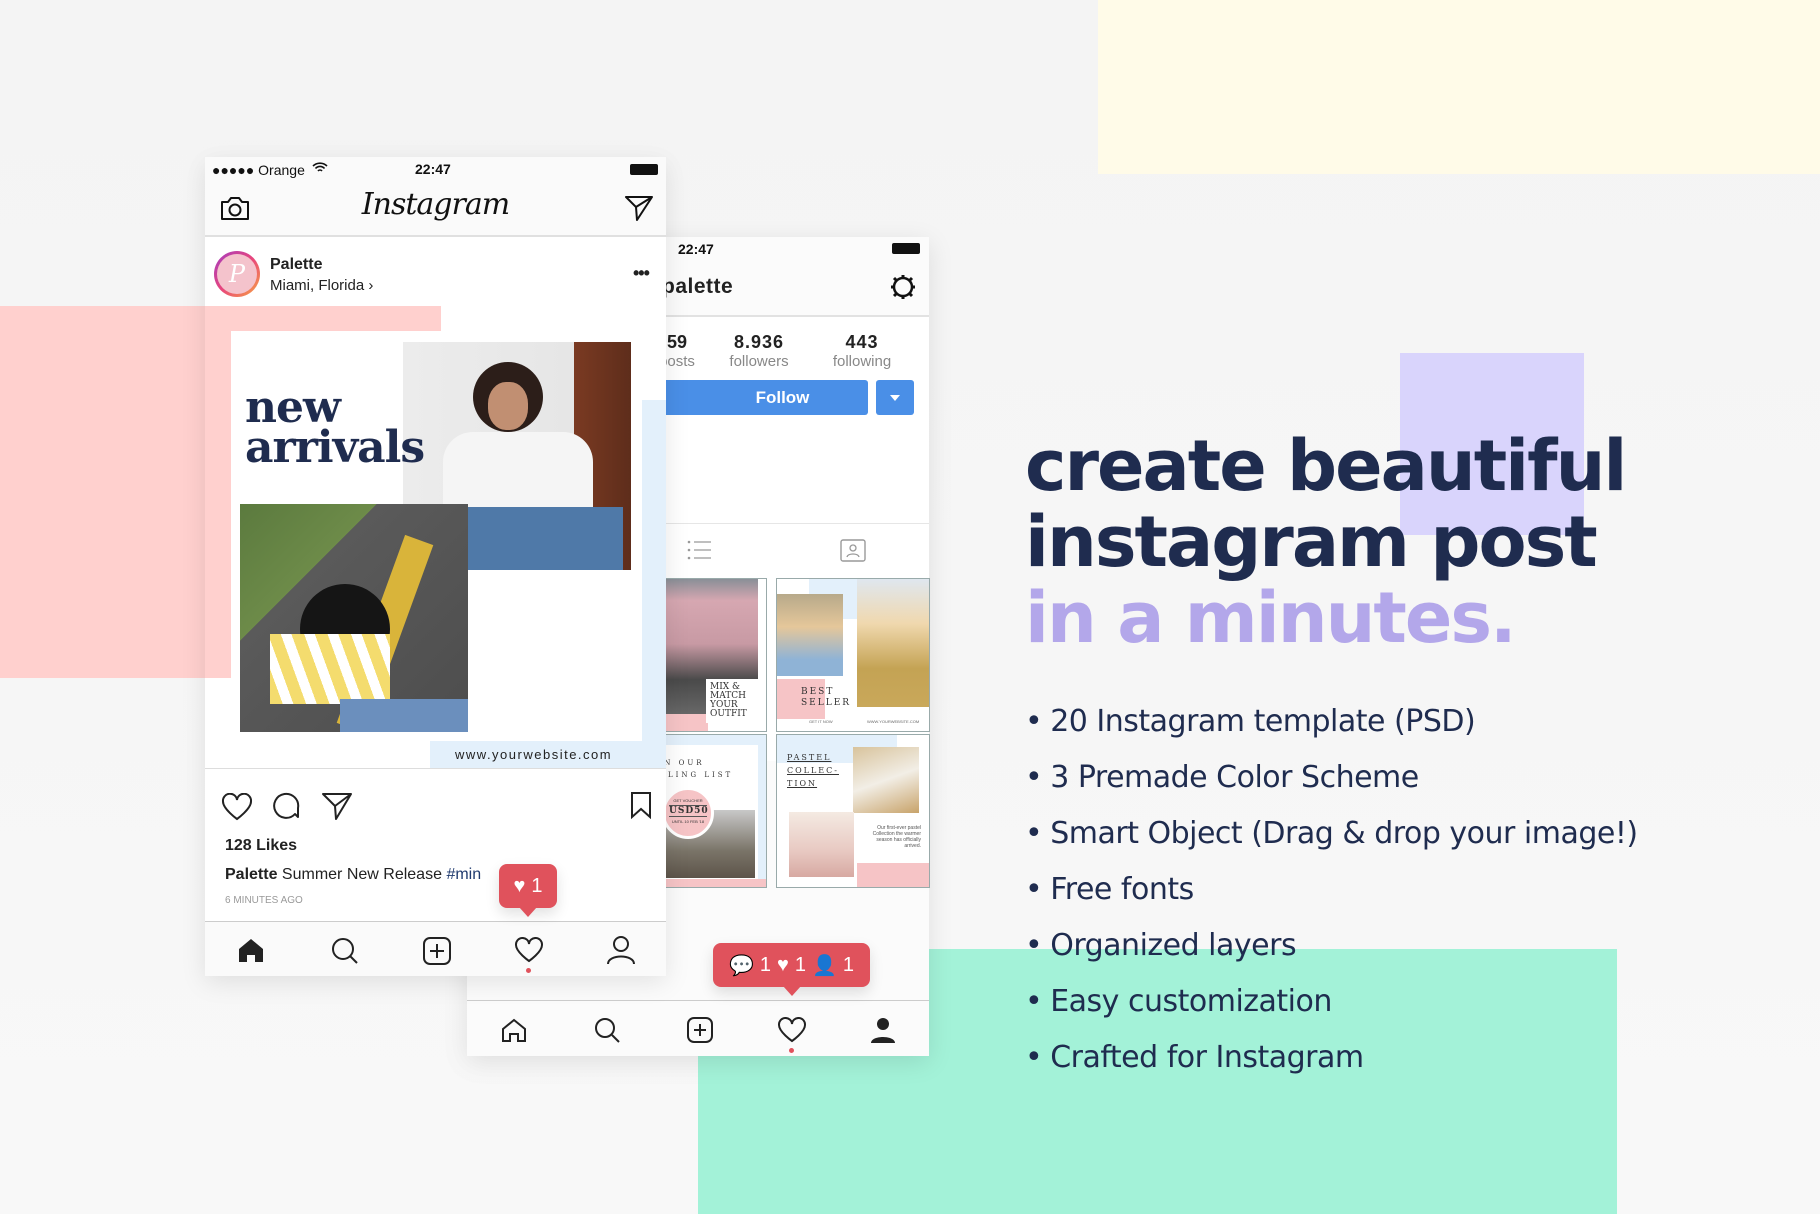 The width and height of the screenshot is (1820, 1214). I want to click on yellow-block, so click(1459, 87).